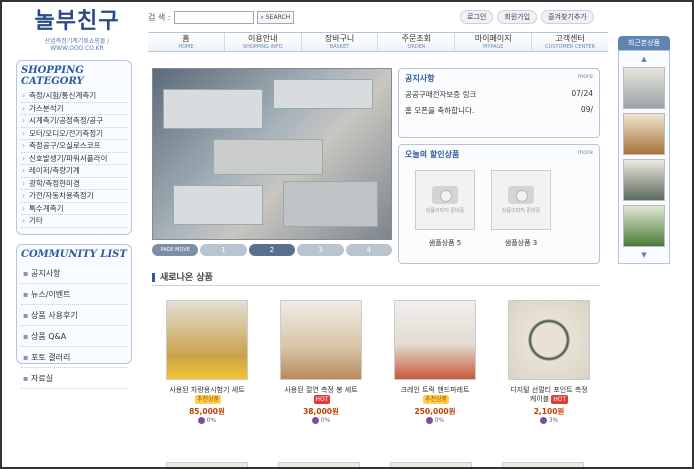 Image resolution: width=694 pixels, height=469 pixels. What do you see at coordinates (369, 250) in the screenshot?
I see `pager-page-4: 4` at bounding box center [369, 250].